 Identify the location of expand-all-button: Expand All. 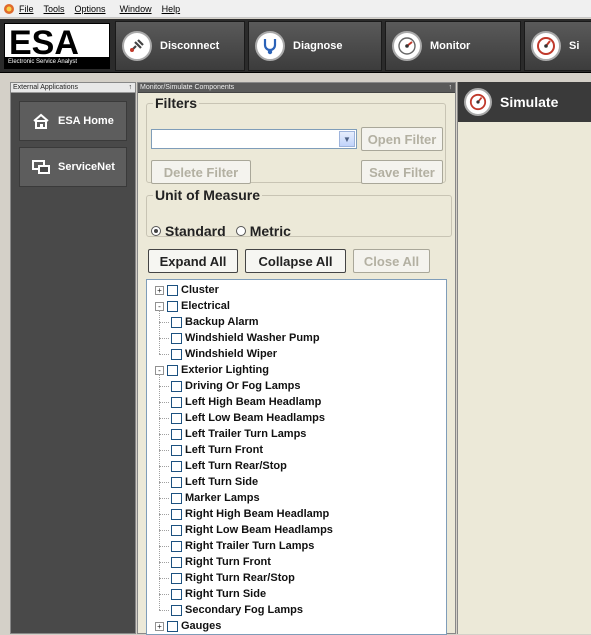
(193, 261).